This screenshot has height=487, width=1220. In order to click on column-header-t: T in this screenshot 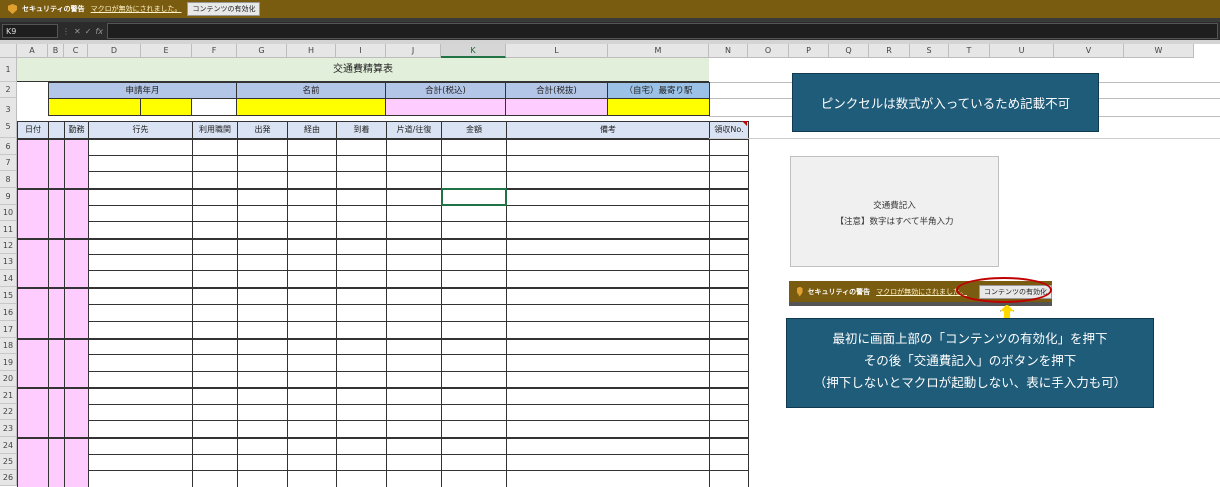, I will do `click(969, 51)`.